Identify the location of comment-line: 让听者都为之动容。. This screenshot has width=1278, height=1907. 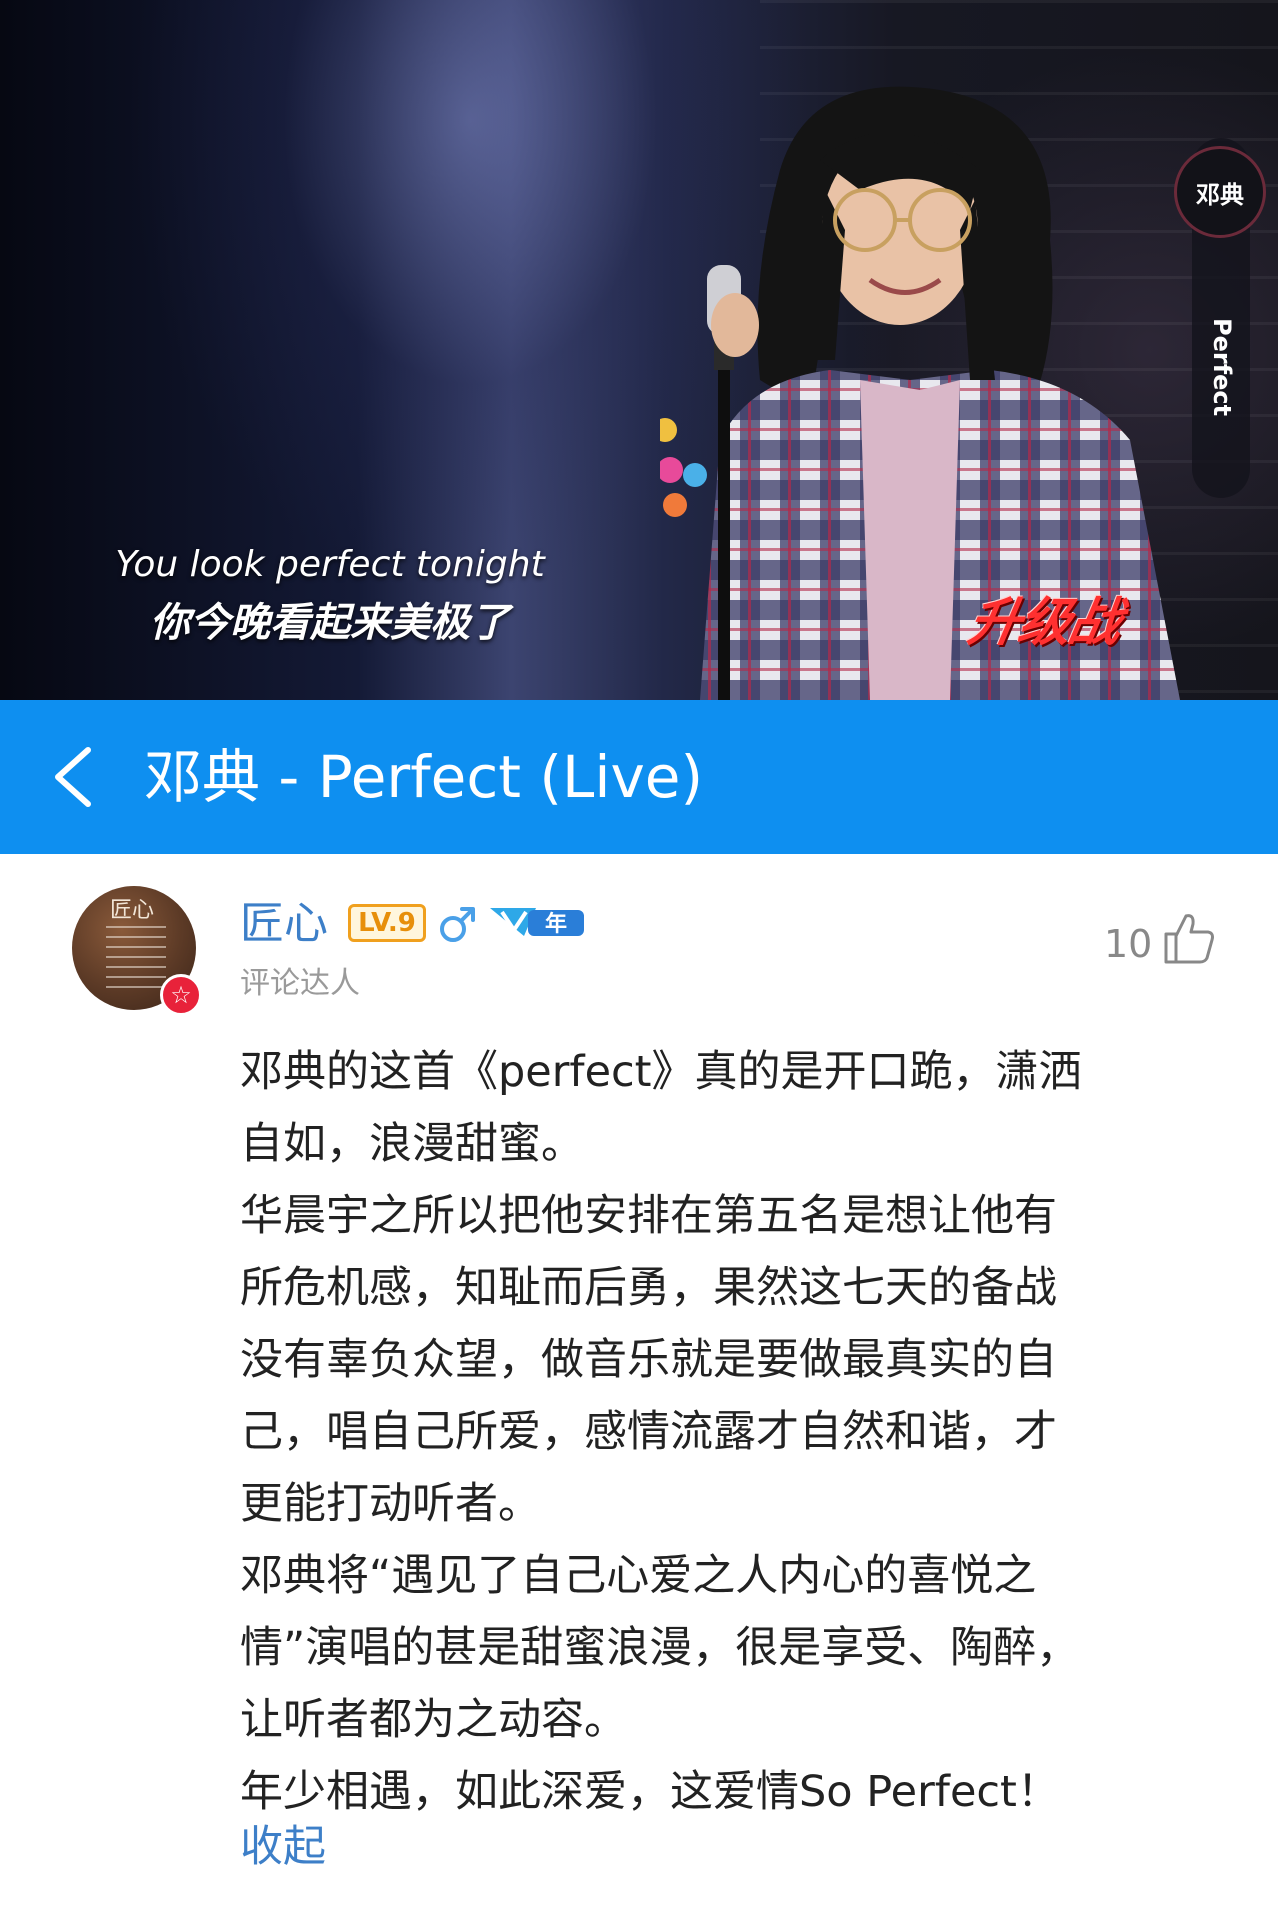
(433, 1720).